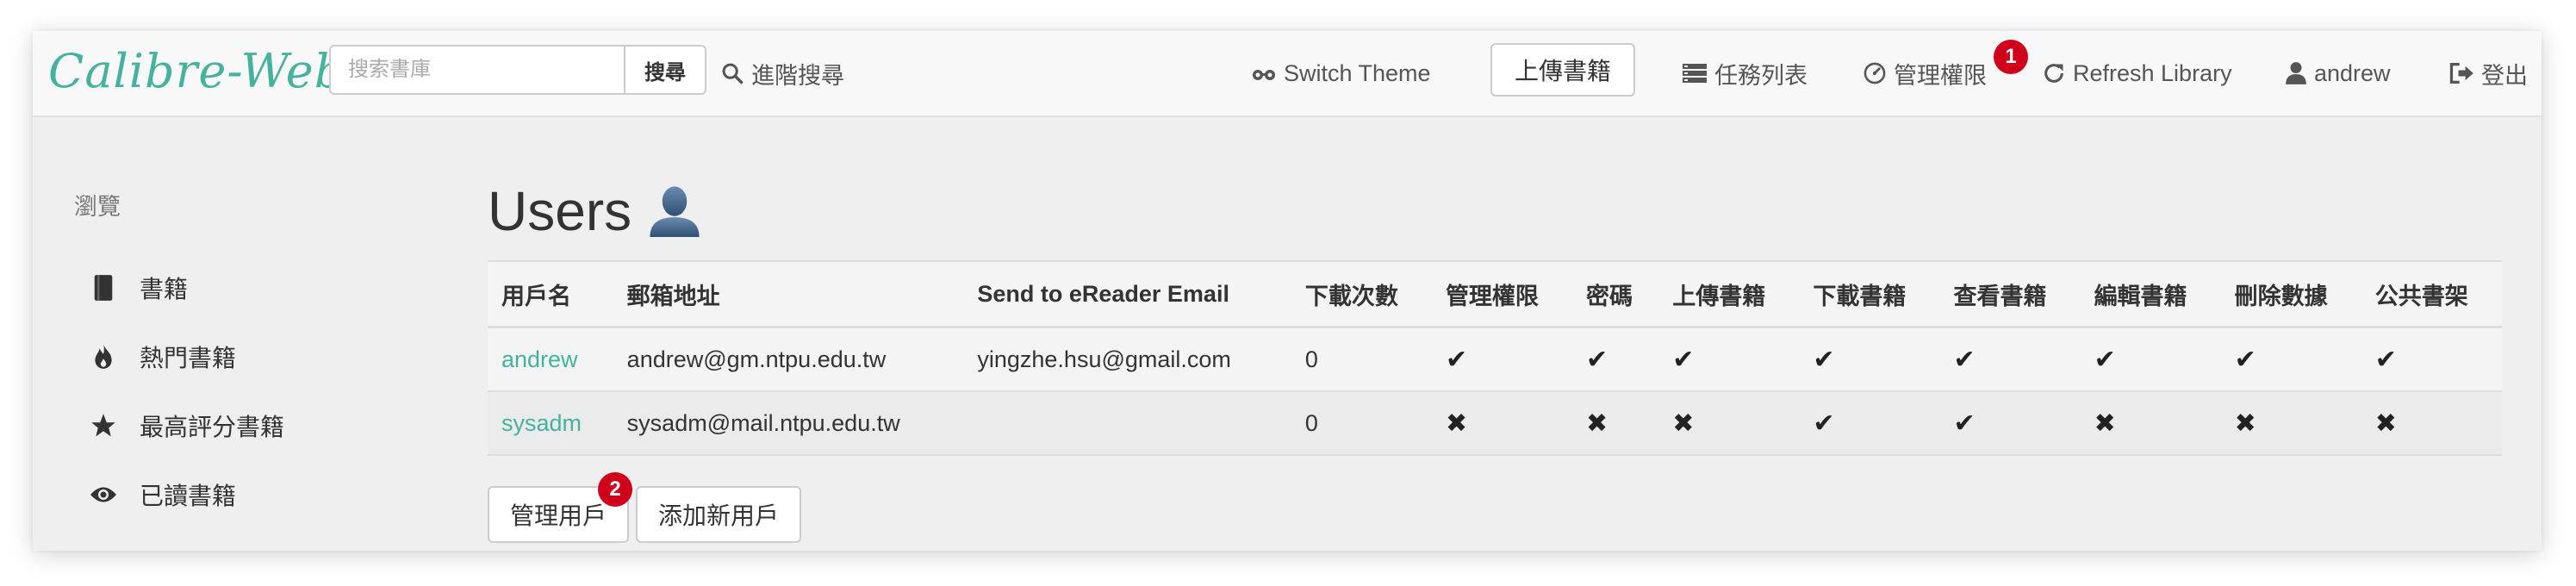 This screenshot has width=2576, height=586. I want to click on logout-link: 登出, so click(2488, 73).